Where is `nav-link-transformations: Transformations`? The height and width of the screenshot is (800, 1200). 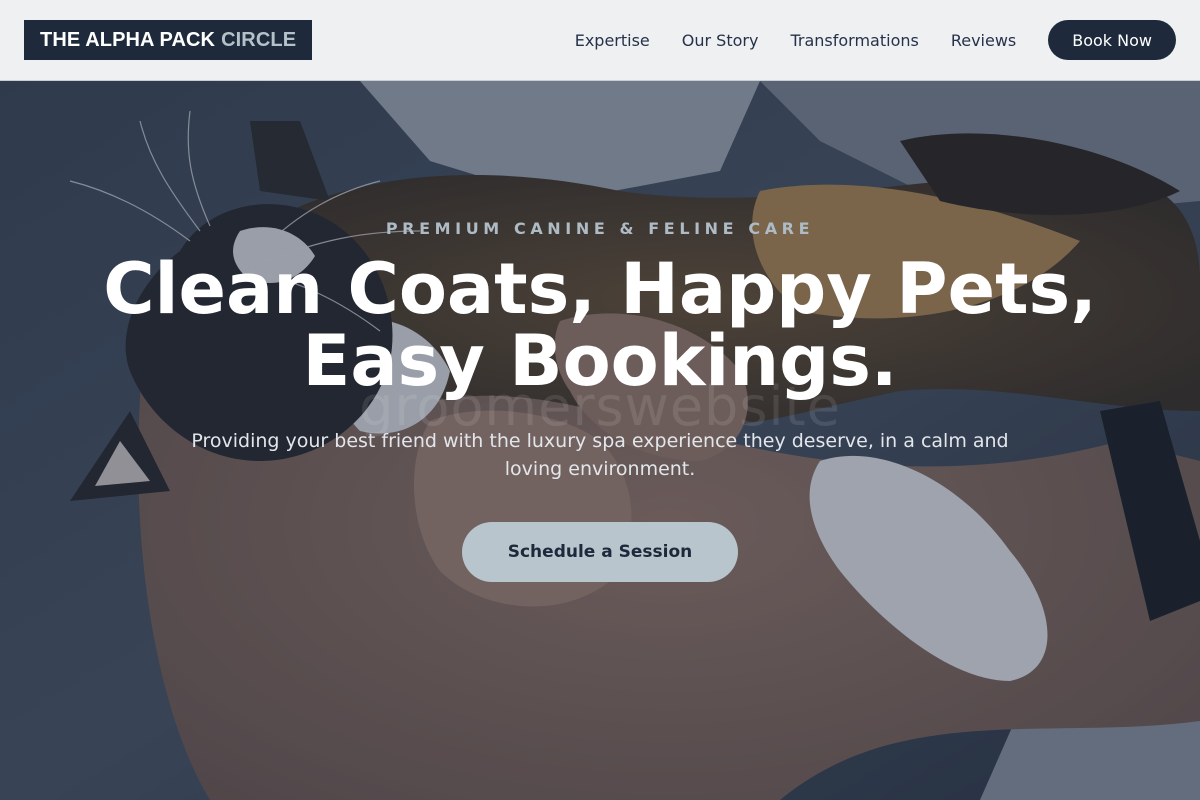
nav-link-transformations: Transformations is located at coordinates (854, 40).